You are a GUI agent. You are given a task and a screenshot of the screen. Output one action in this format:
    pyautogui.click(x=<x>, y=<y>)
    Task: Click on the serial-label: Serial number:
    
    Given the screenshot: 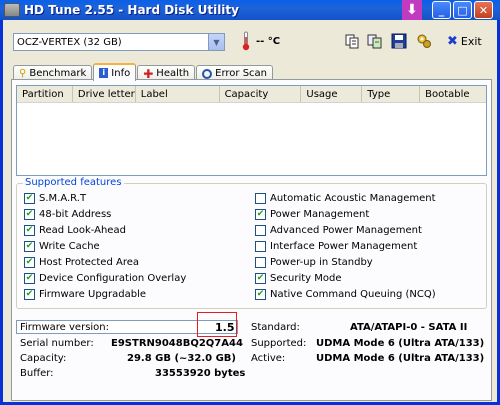 What is the action you would take?
    pyautogui.click(x=57, y=343)
    